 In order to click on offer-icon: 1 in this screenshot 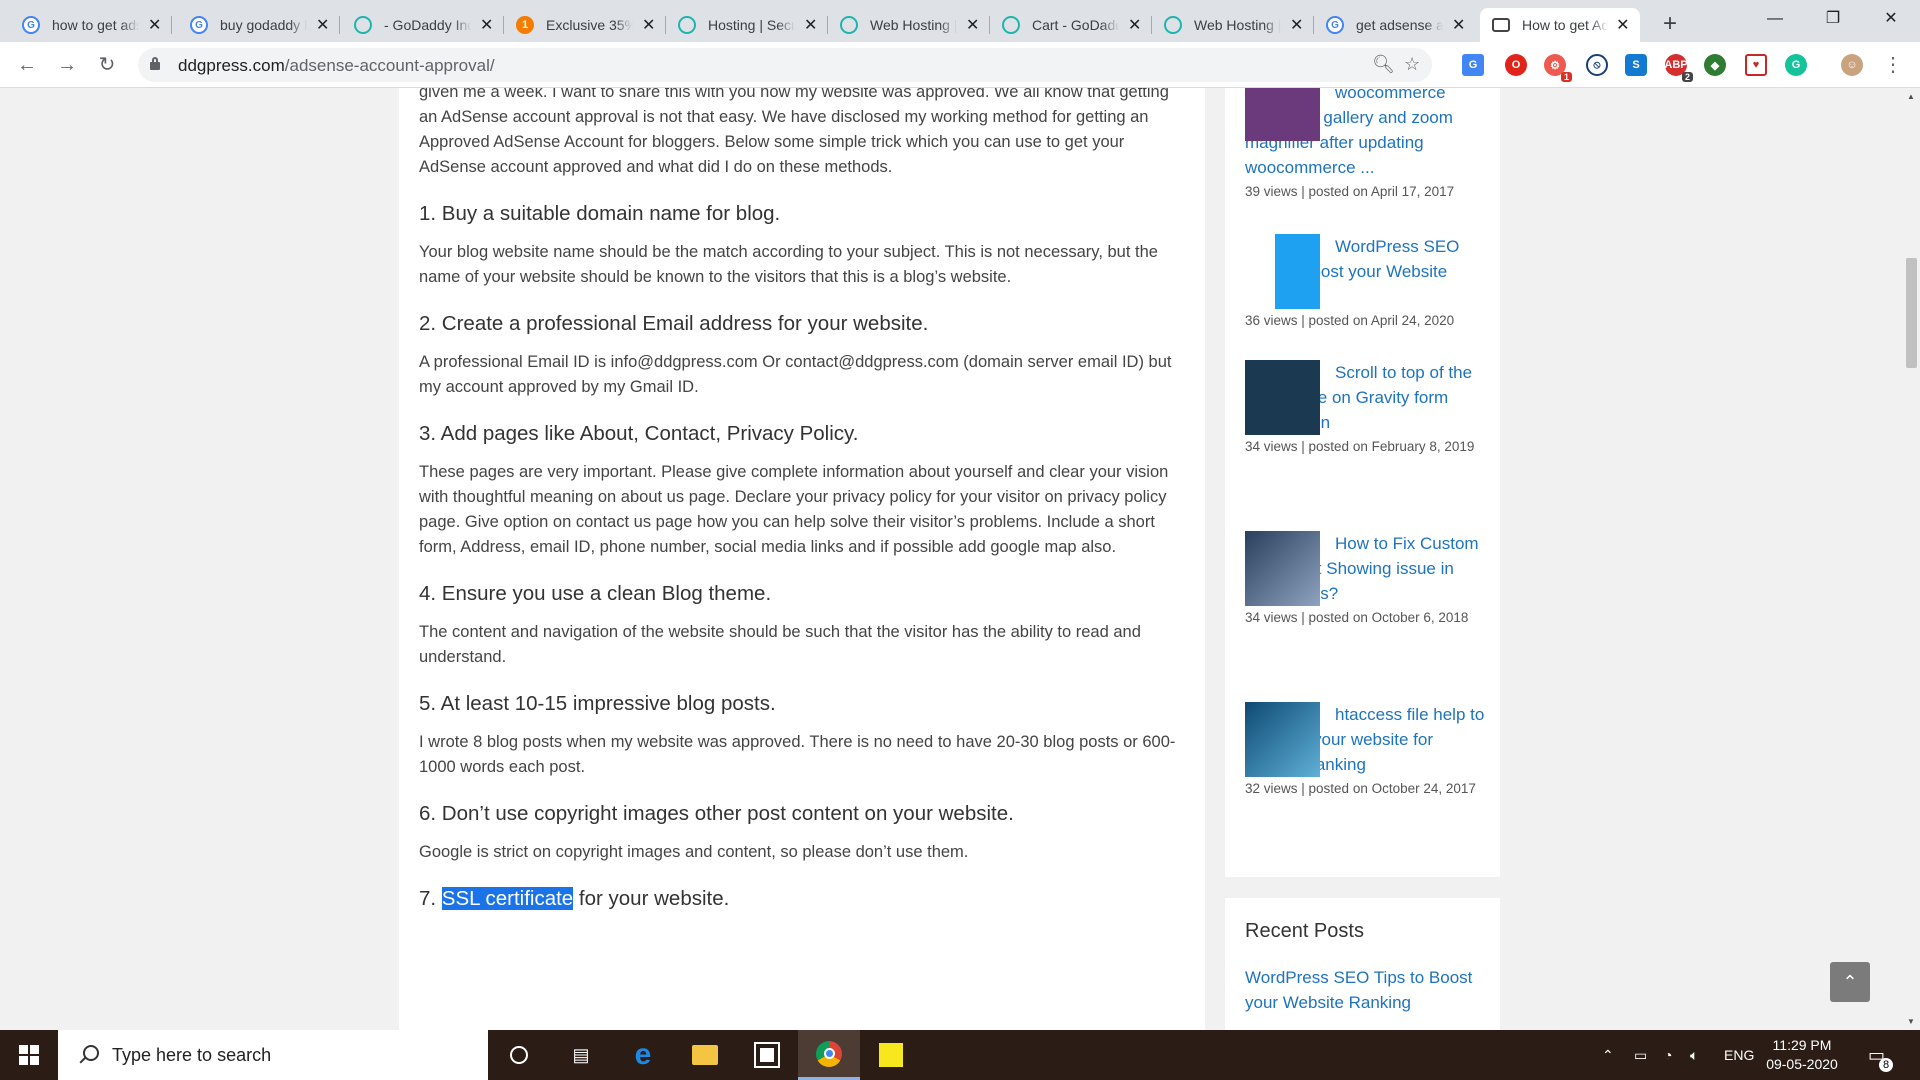, I will do `click(525, 25)`.